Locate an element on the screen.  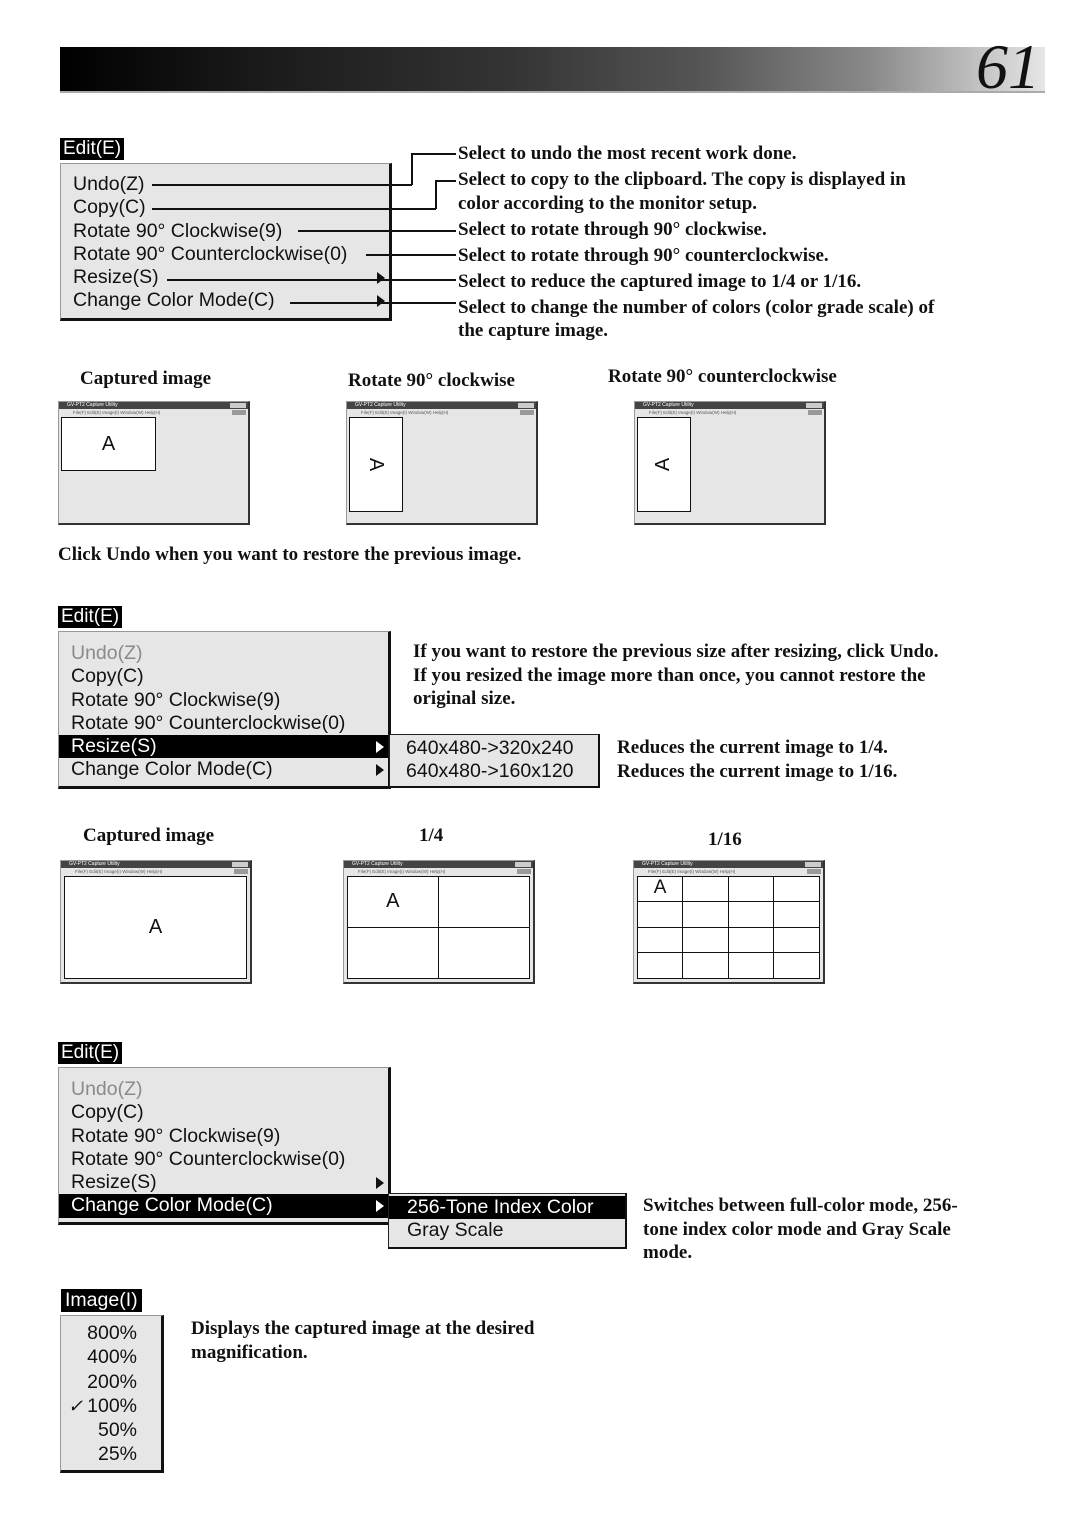
page-number: 61 is located at coordinates (1008, 66).